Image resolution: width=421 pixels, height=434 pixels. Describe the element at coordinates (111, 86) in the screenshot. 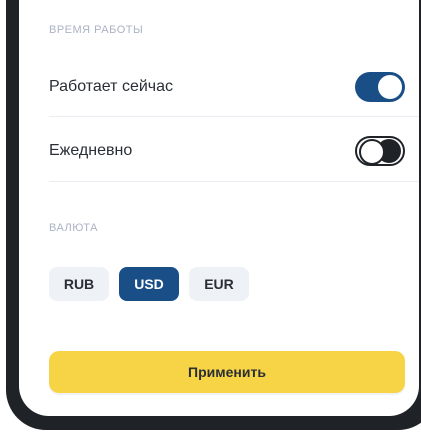

I see `row-open-now-label: Работает сейчас` at that location.